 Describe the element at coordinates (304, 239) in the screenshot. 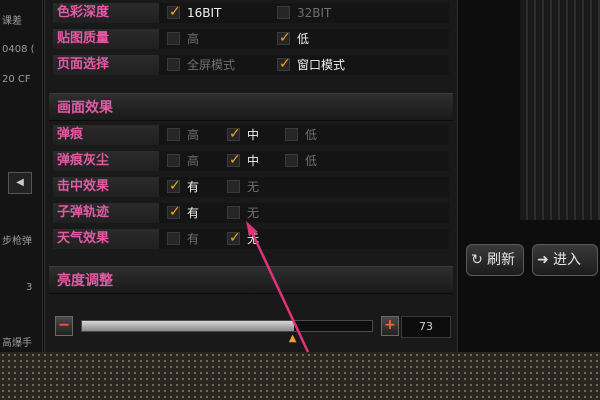

I see `setting-options: 有 ✓ 无` at that location.